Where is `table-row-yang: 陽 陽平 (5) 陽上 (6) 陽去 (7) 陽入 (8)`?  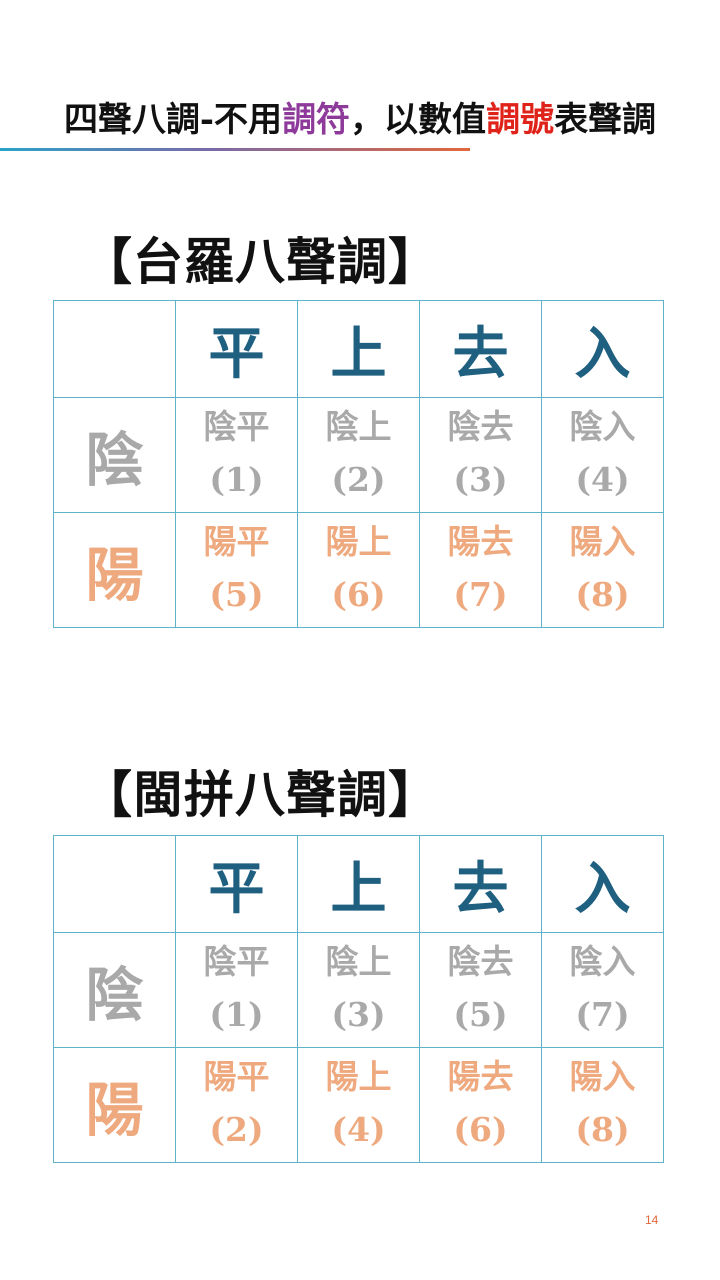
table-row-yang: 陽 陽平 (5) 陽上 (6) 陽去 (7) 陽入 (8) is located at coordinates (358, 570).